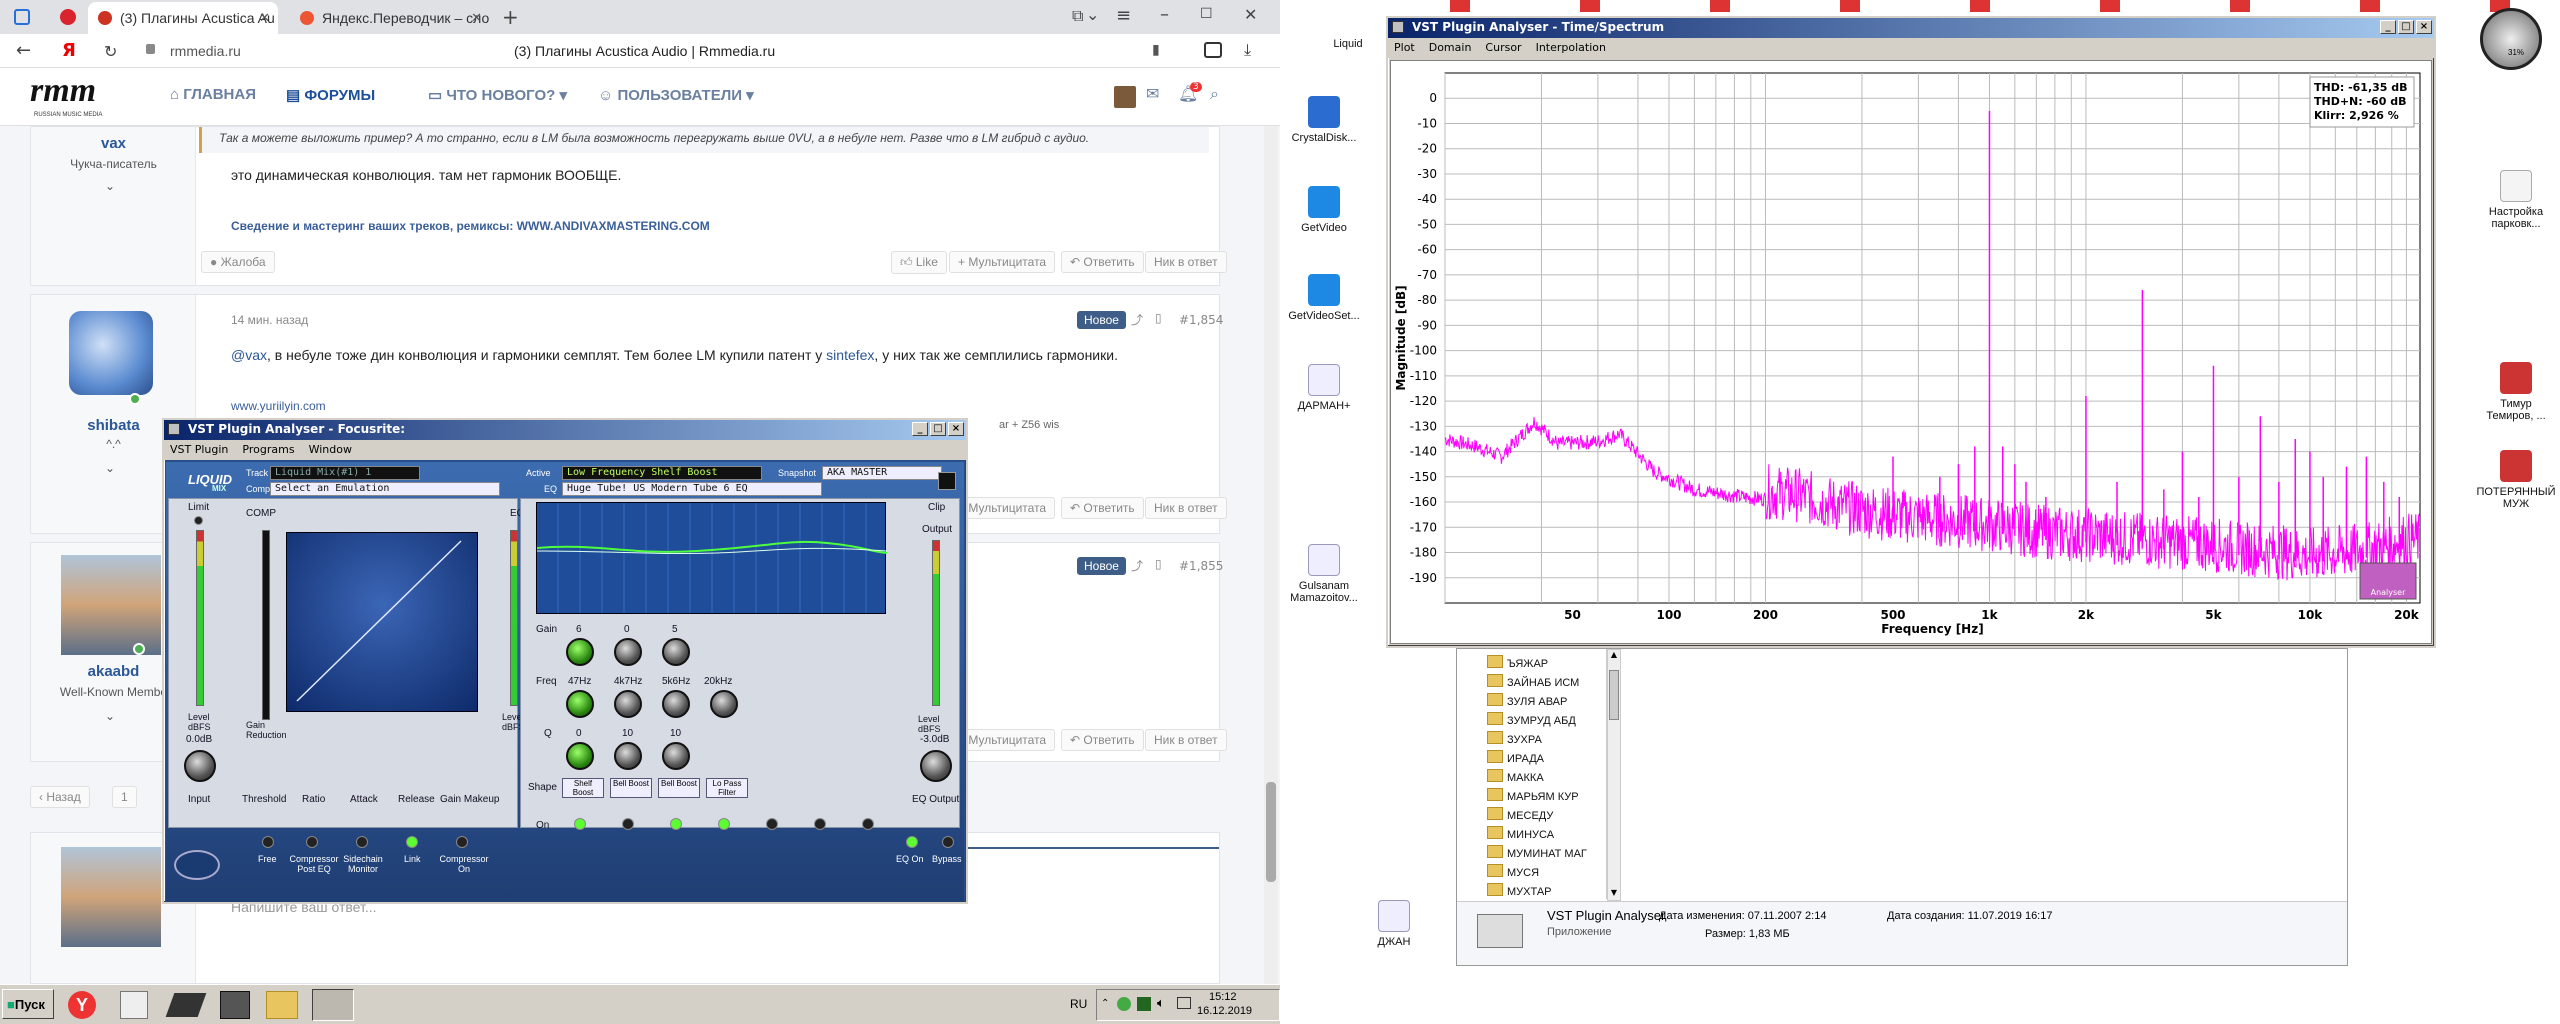  What do you see at coordinates (1533, 681) in the screenshot?
I see `folder-item: ЗАЙНАБ ИСМ` at bounding box center [1533, 681].